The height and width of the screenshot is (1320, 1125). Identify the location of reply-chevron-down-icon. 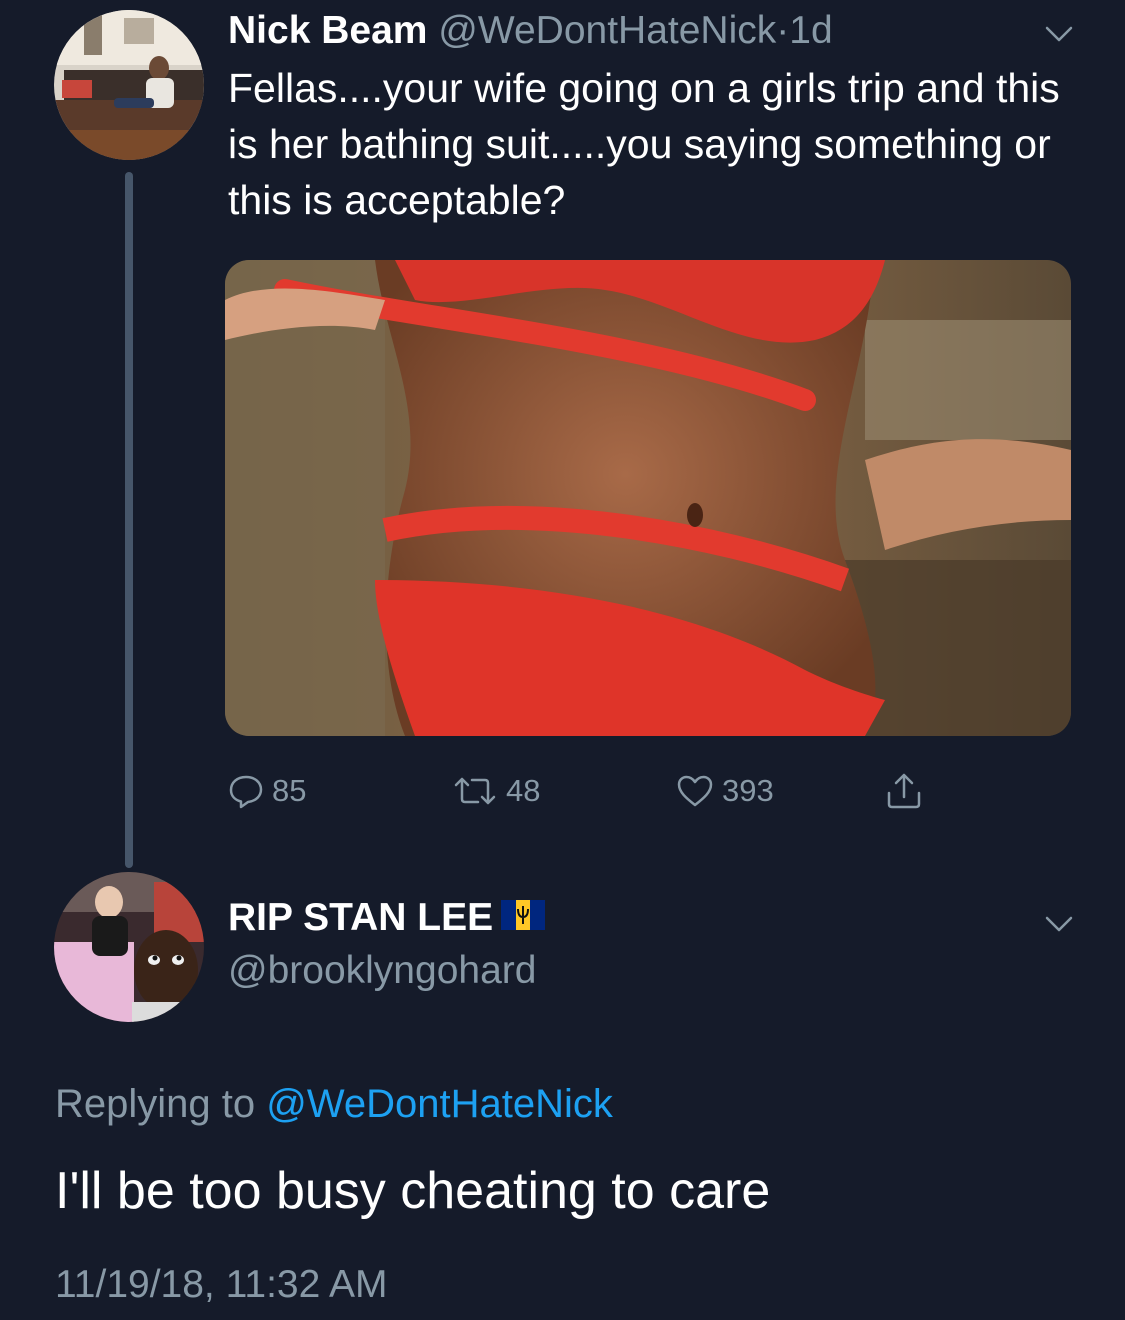
(1059, 924).